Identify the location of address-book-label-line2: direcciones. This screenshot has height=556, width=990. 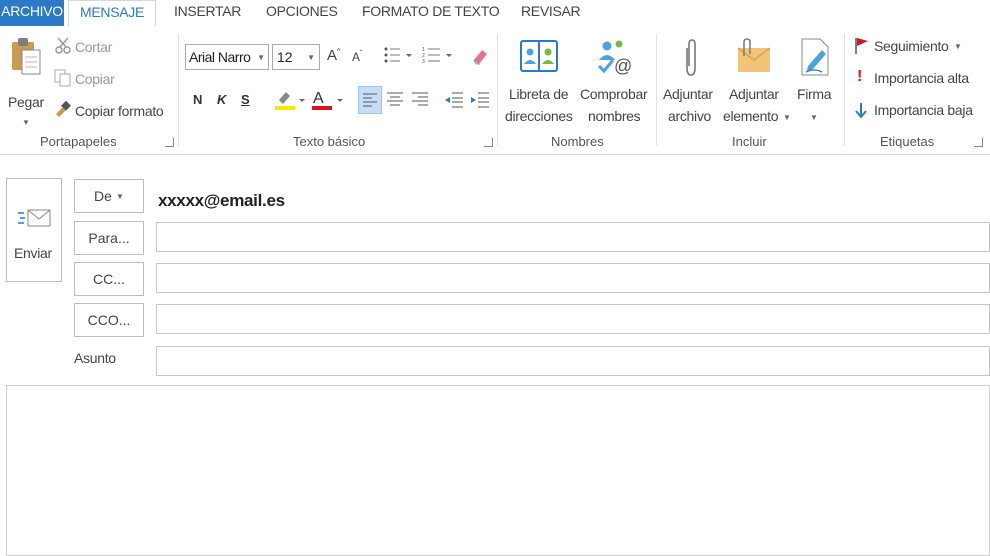
(539, 116).